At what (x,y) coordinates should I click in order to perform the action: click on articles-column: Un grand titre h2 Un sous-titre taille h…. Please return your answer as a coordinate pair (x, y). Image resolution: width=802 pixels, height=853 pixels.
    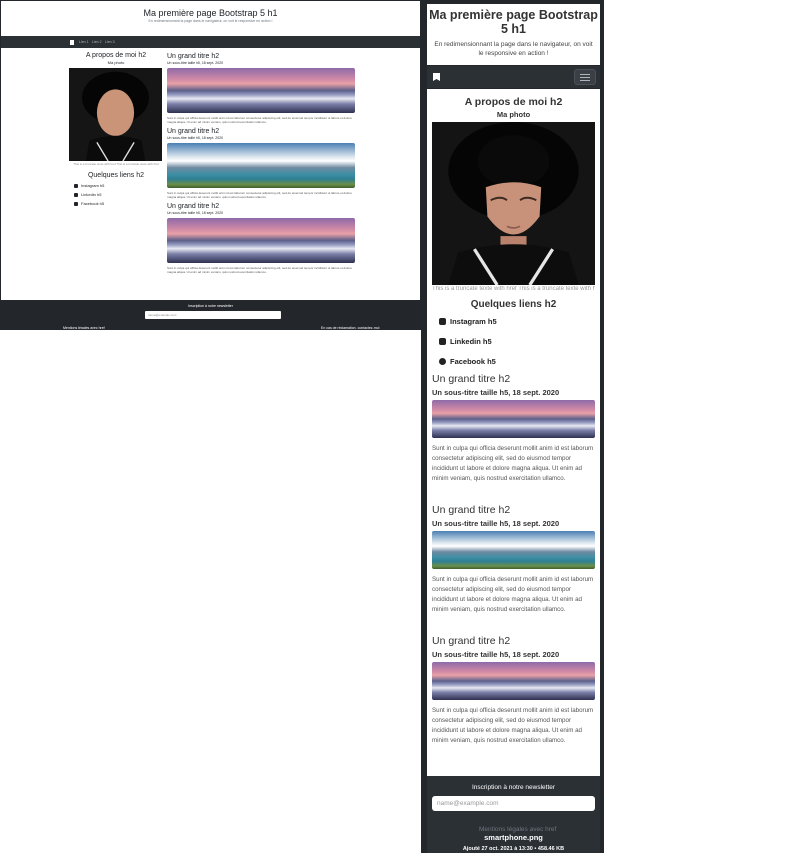
    Looking at the image, I should click on (262, 165).